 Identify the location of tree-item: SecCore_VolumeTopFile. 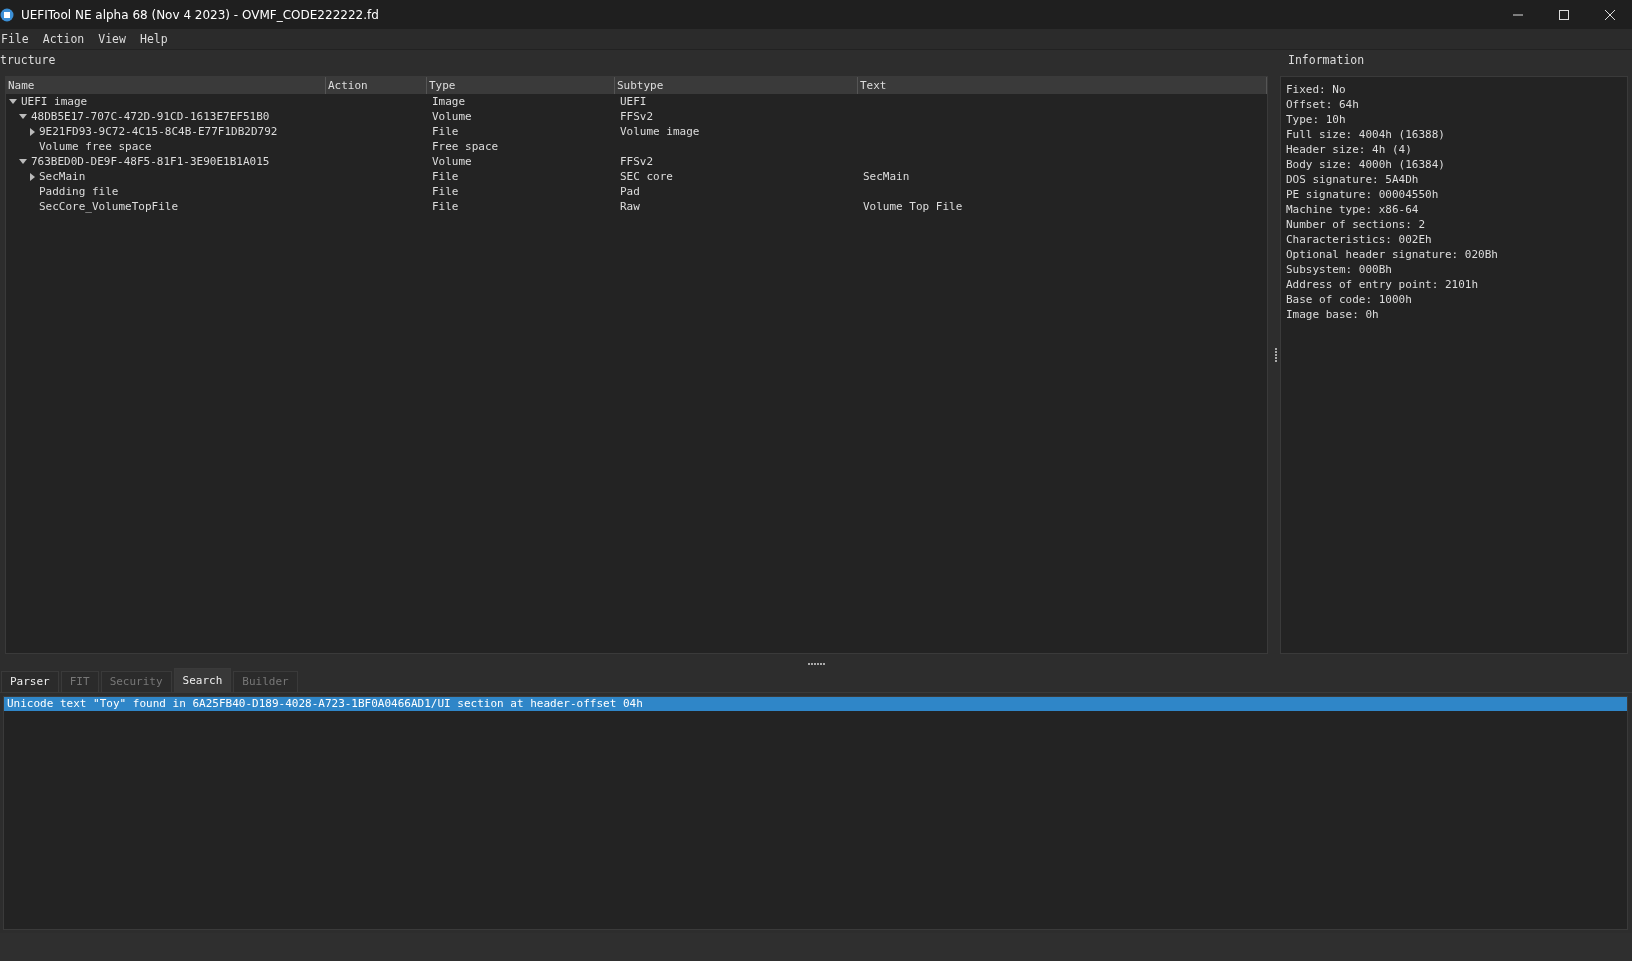
(109, 206).